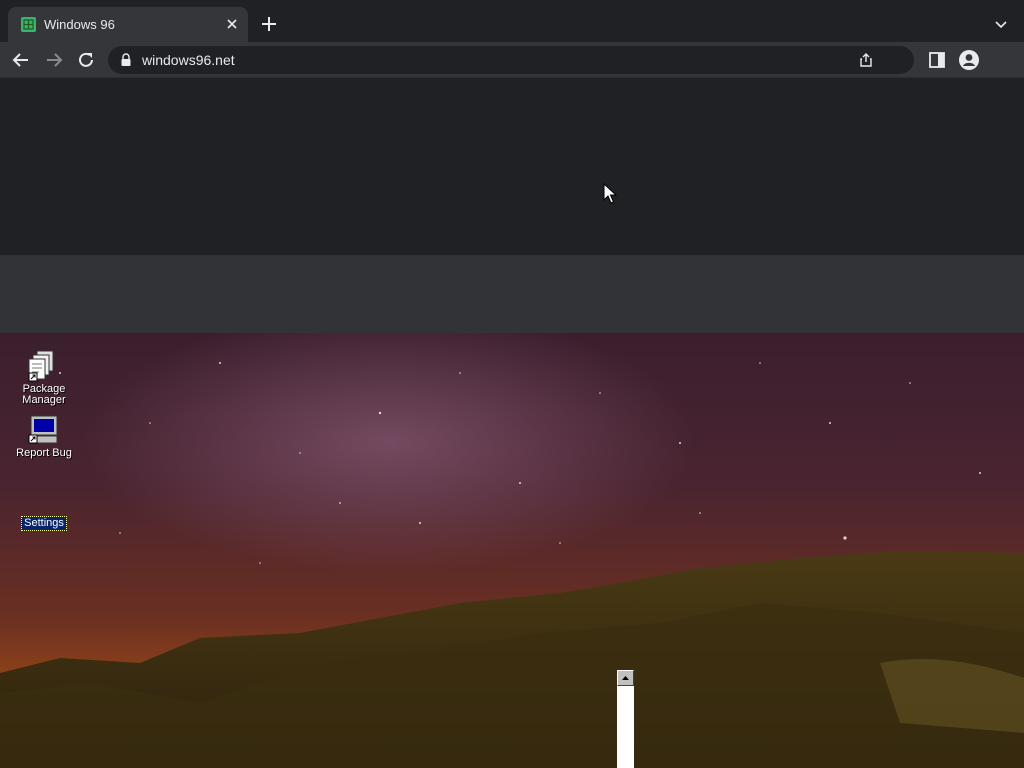 The width and height of the screenshot is (1024, 768). What do you see at coordinates (126, 60) in the screenshot?
I see `lock-icon` at bounding box center [126, 60].